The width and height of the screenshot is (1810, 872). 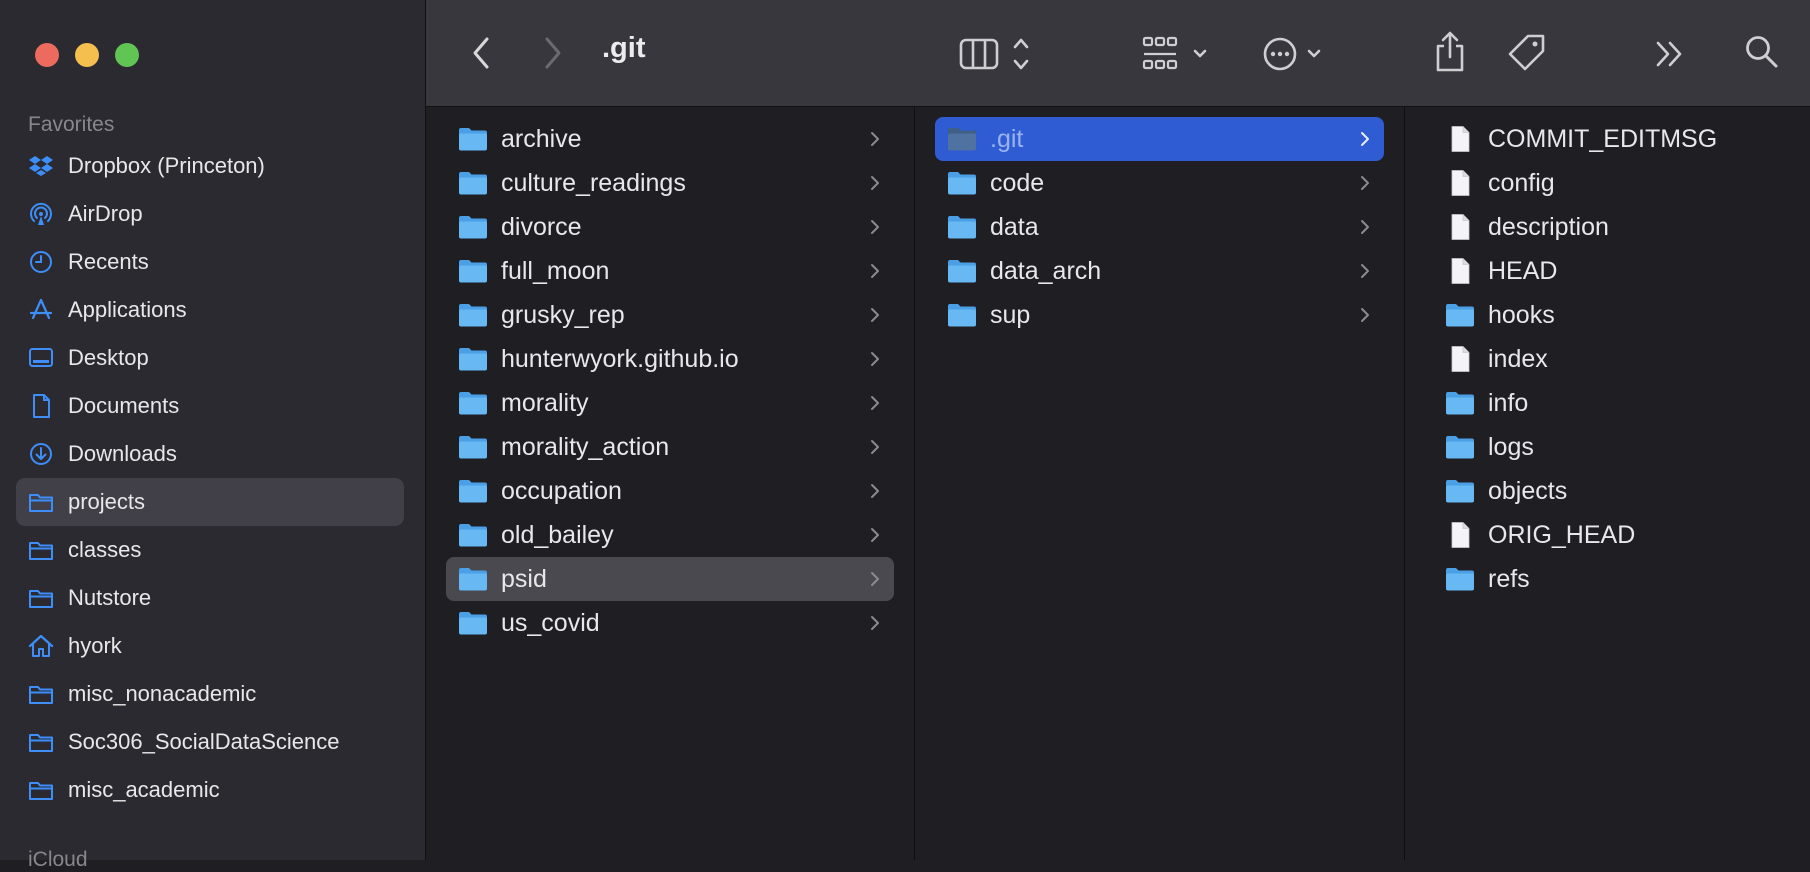 I want to click on sidebar-item-applications: Applications, so click(x=210, y=310).